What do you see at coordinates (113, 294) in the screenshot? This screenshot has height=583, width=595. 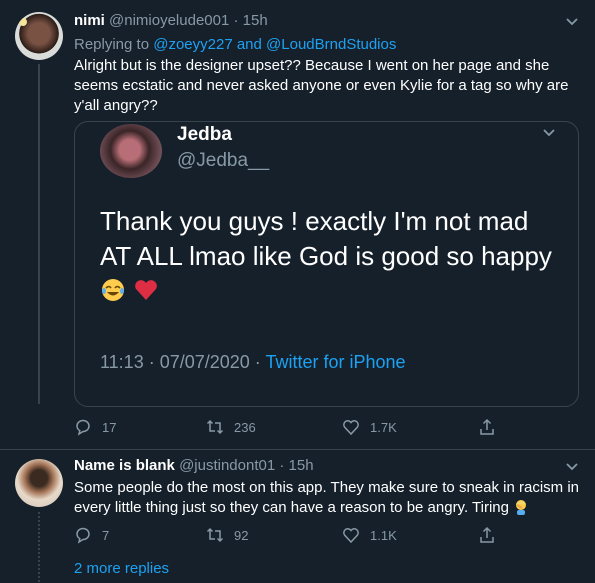 I see `laughing-emoji-icon` at bounding box center [113, 294].